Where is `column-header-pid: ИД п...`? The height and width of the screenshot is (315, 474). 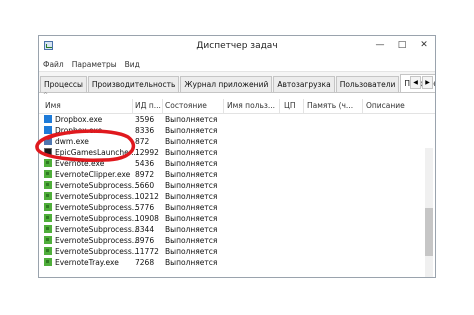
column-header-pid: ИД п... is located at coordinates (149, 105).